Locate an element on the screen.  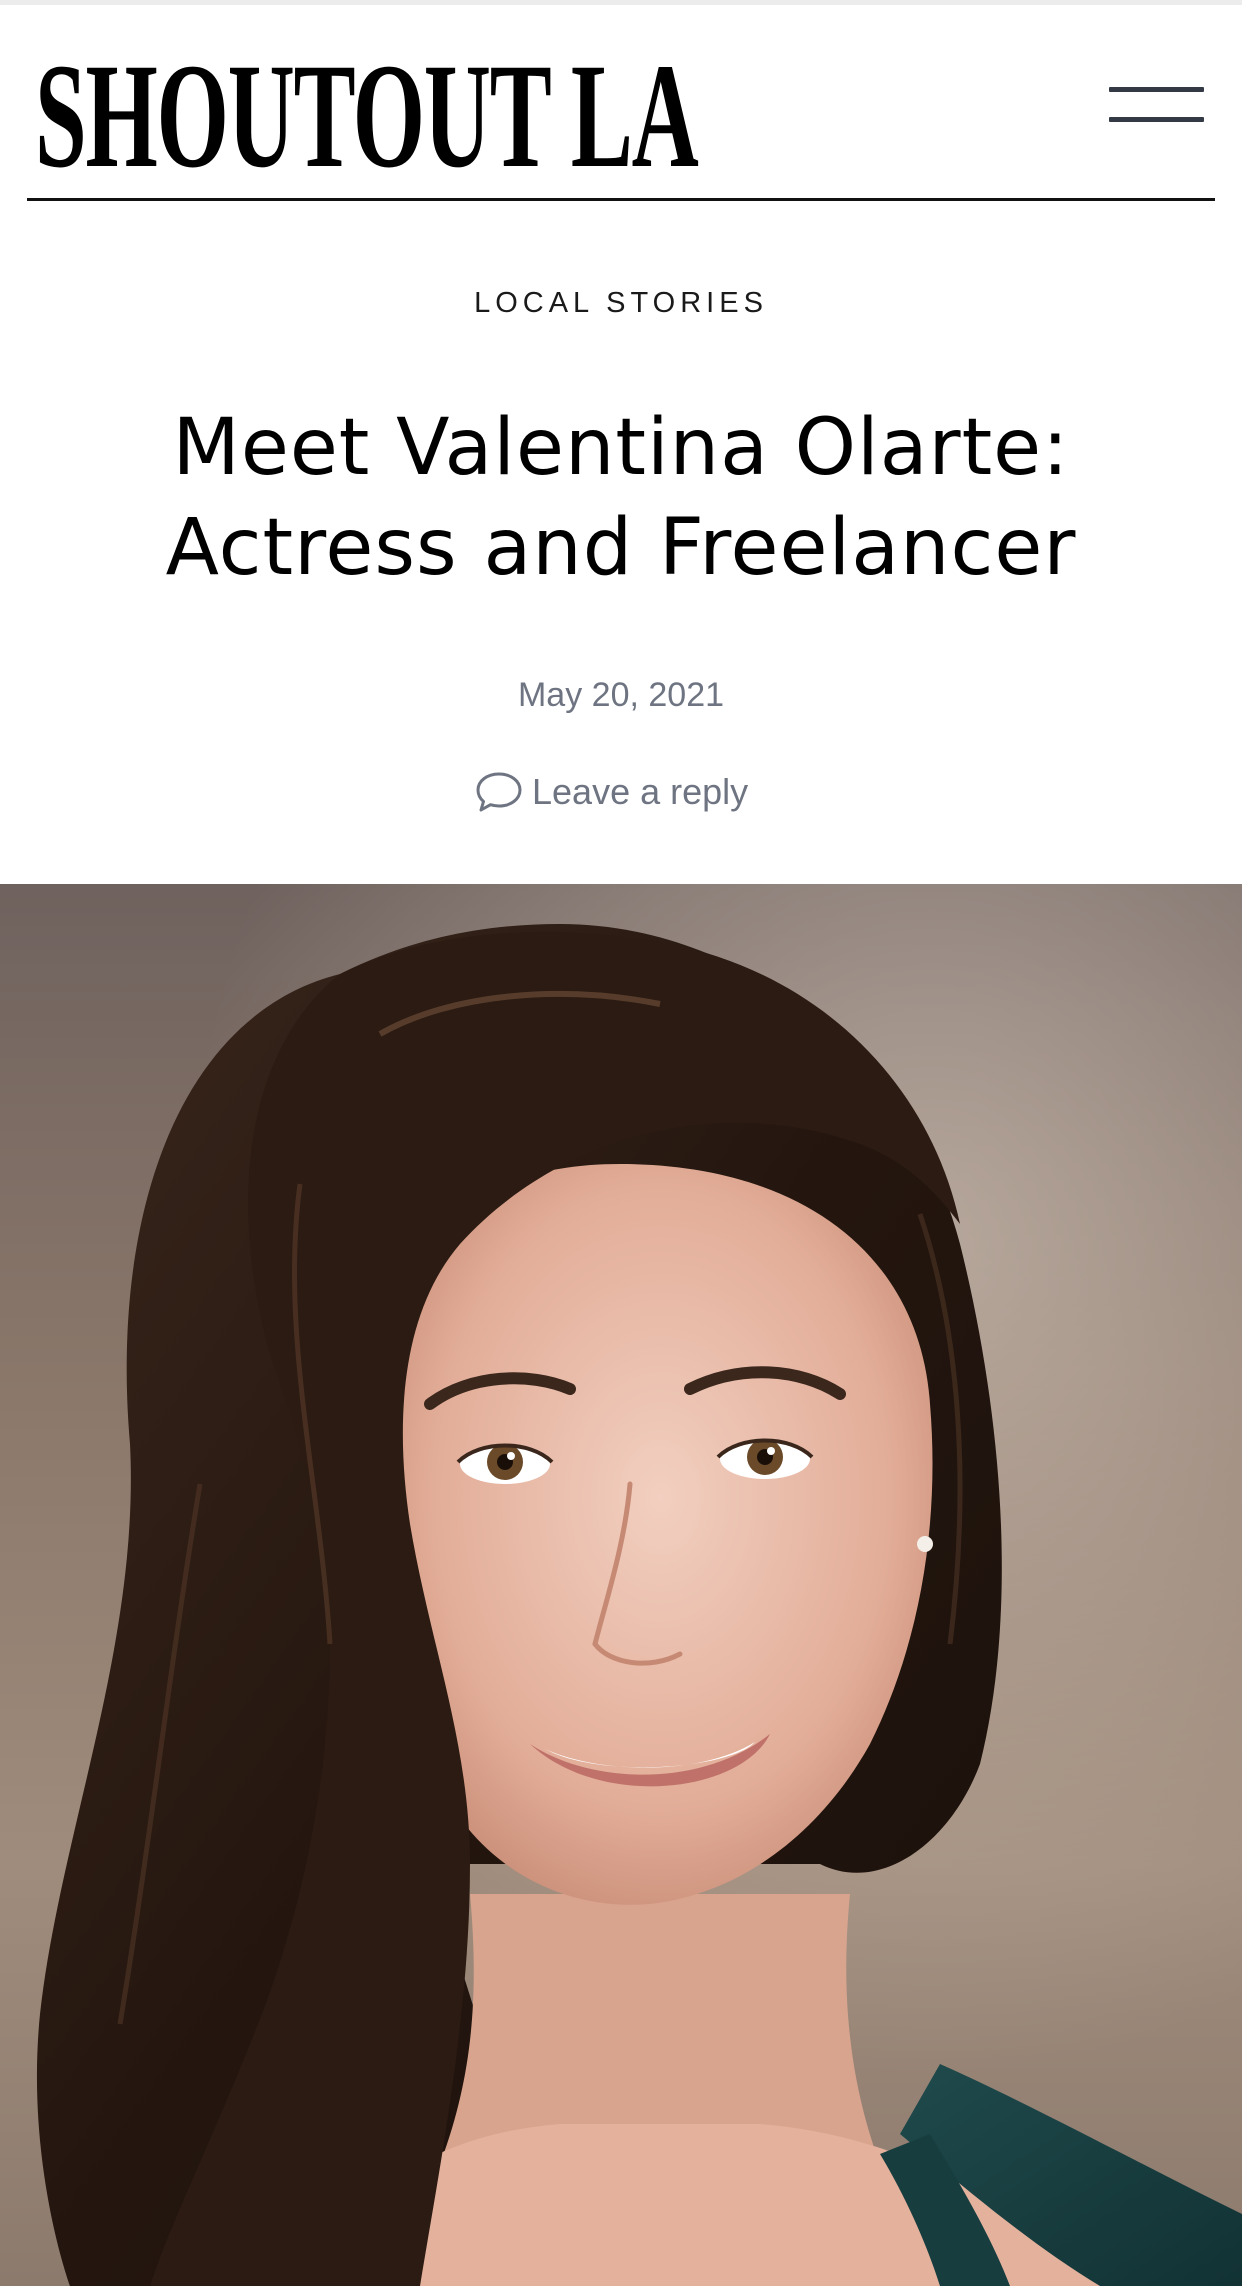
category-link: LOCAL STORIES is located at coordinates (621, 303).